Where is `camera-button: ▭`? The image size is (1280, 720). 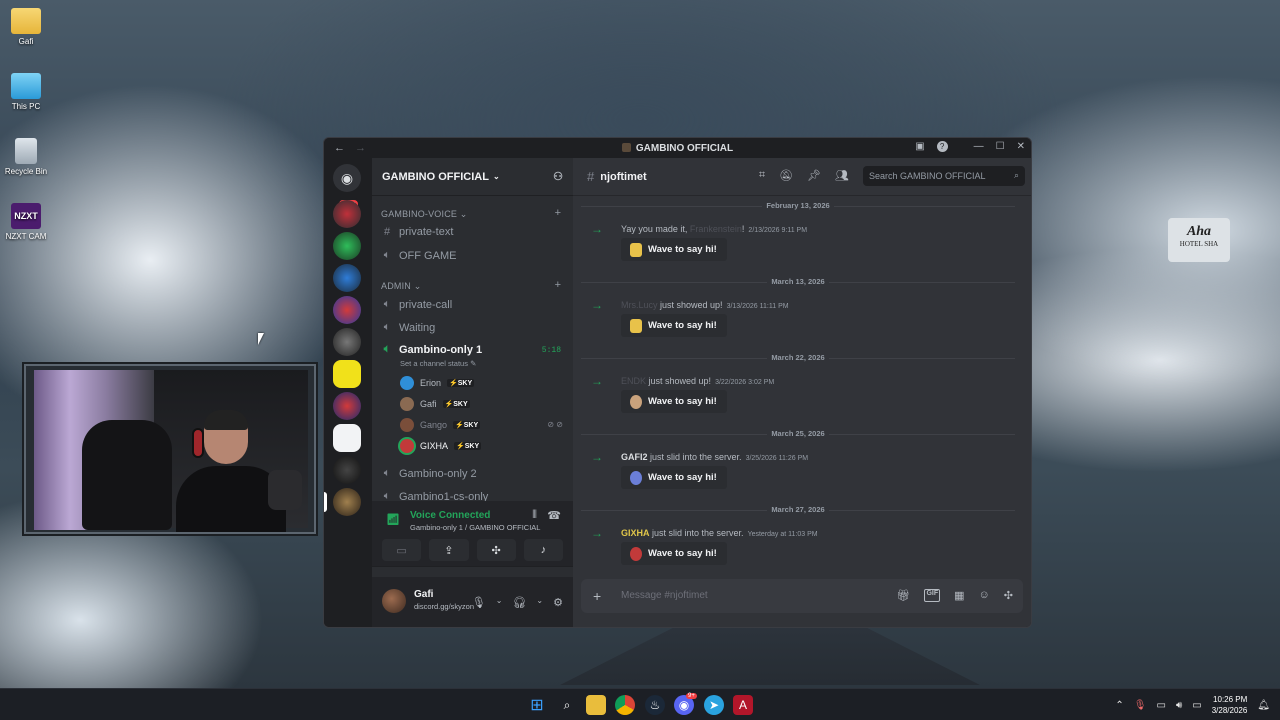
camera-button: ▭ is located at coordinates (402, 550).